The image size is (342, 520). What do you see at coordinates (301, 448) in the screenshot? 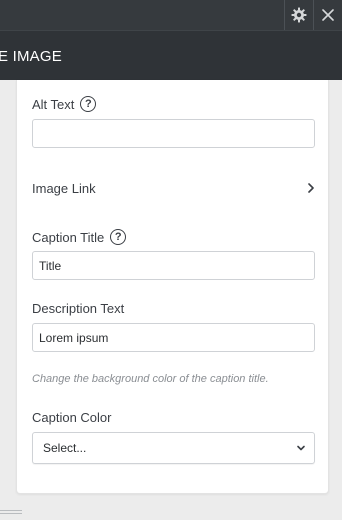
I see `chevron-down-icon` at bounding box center [301, 448].